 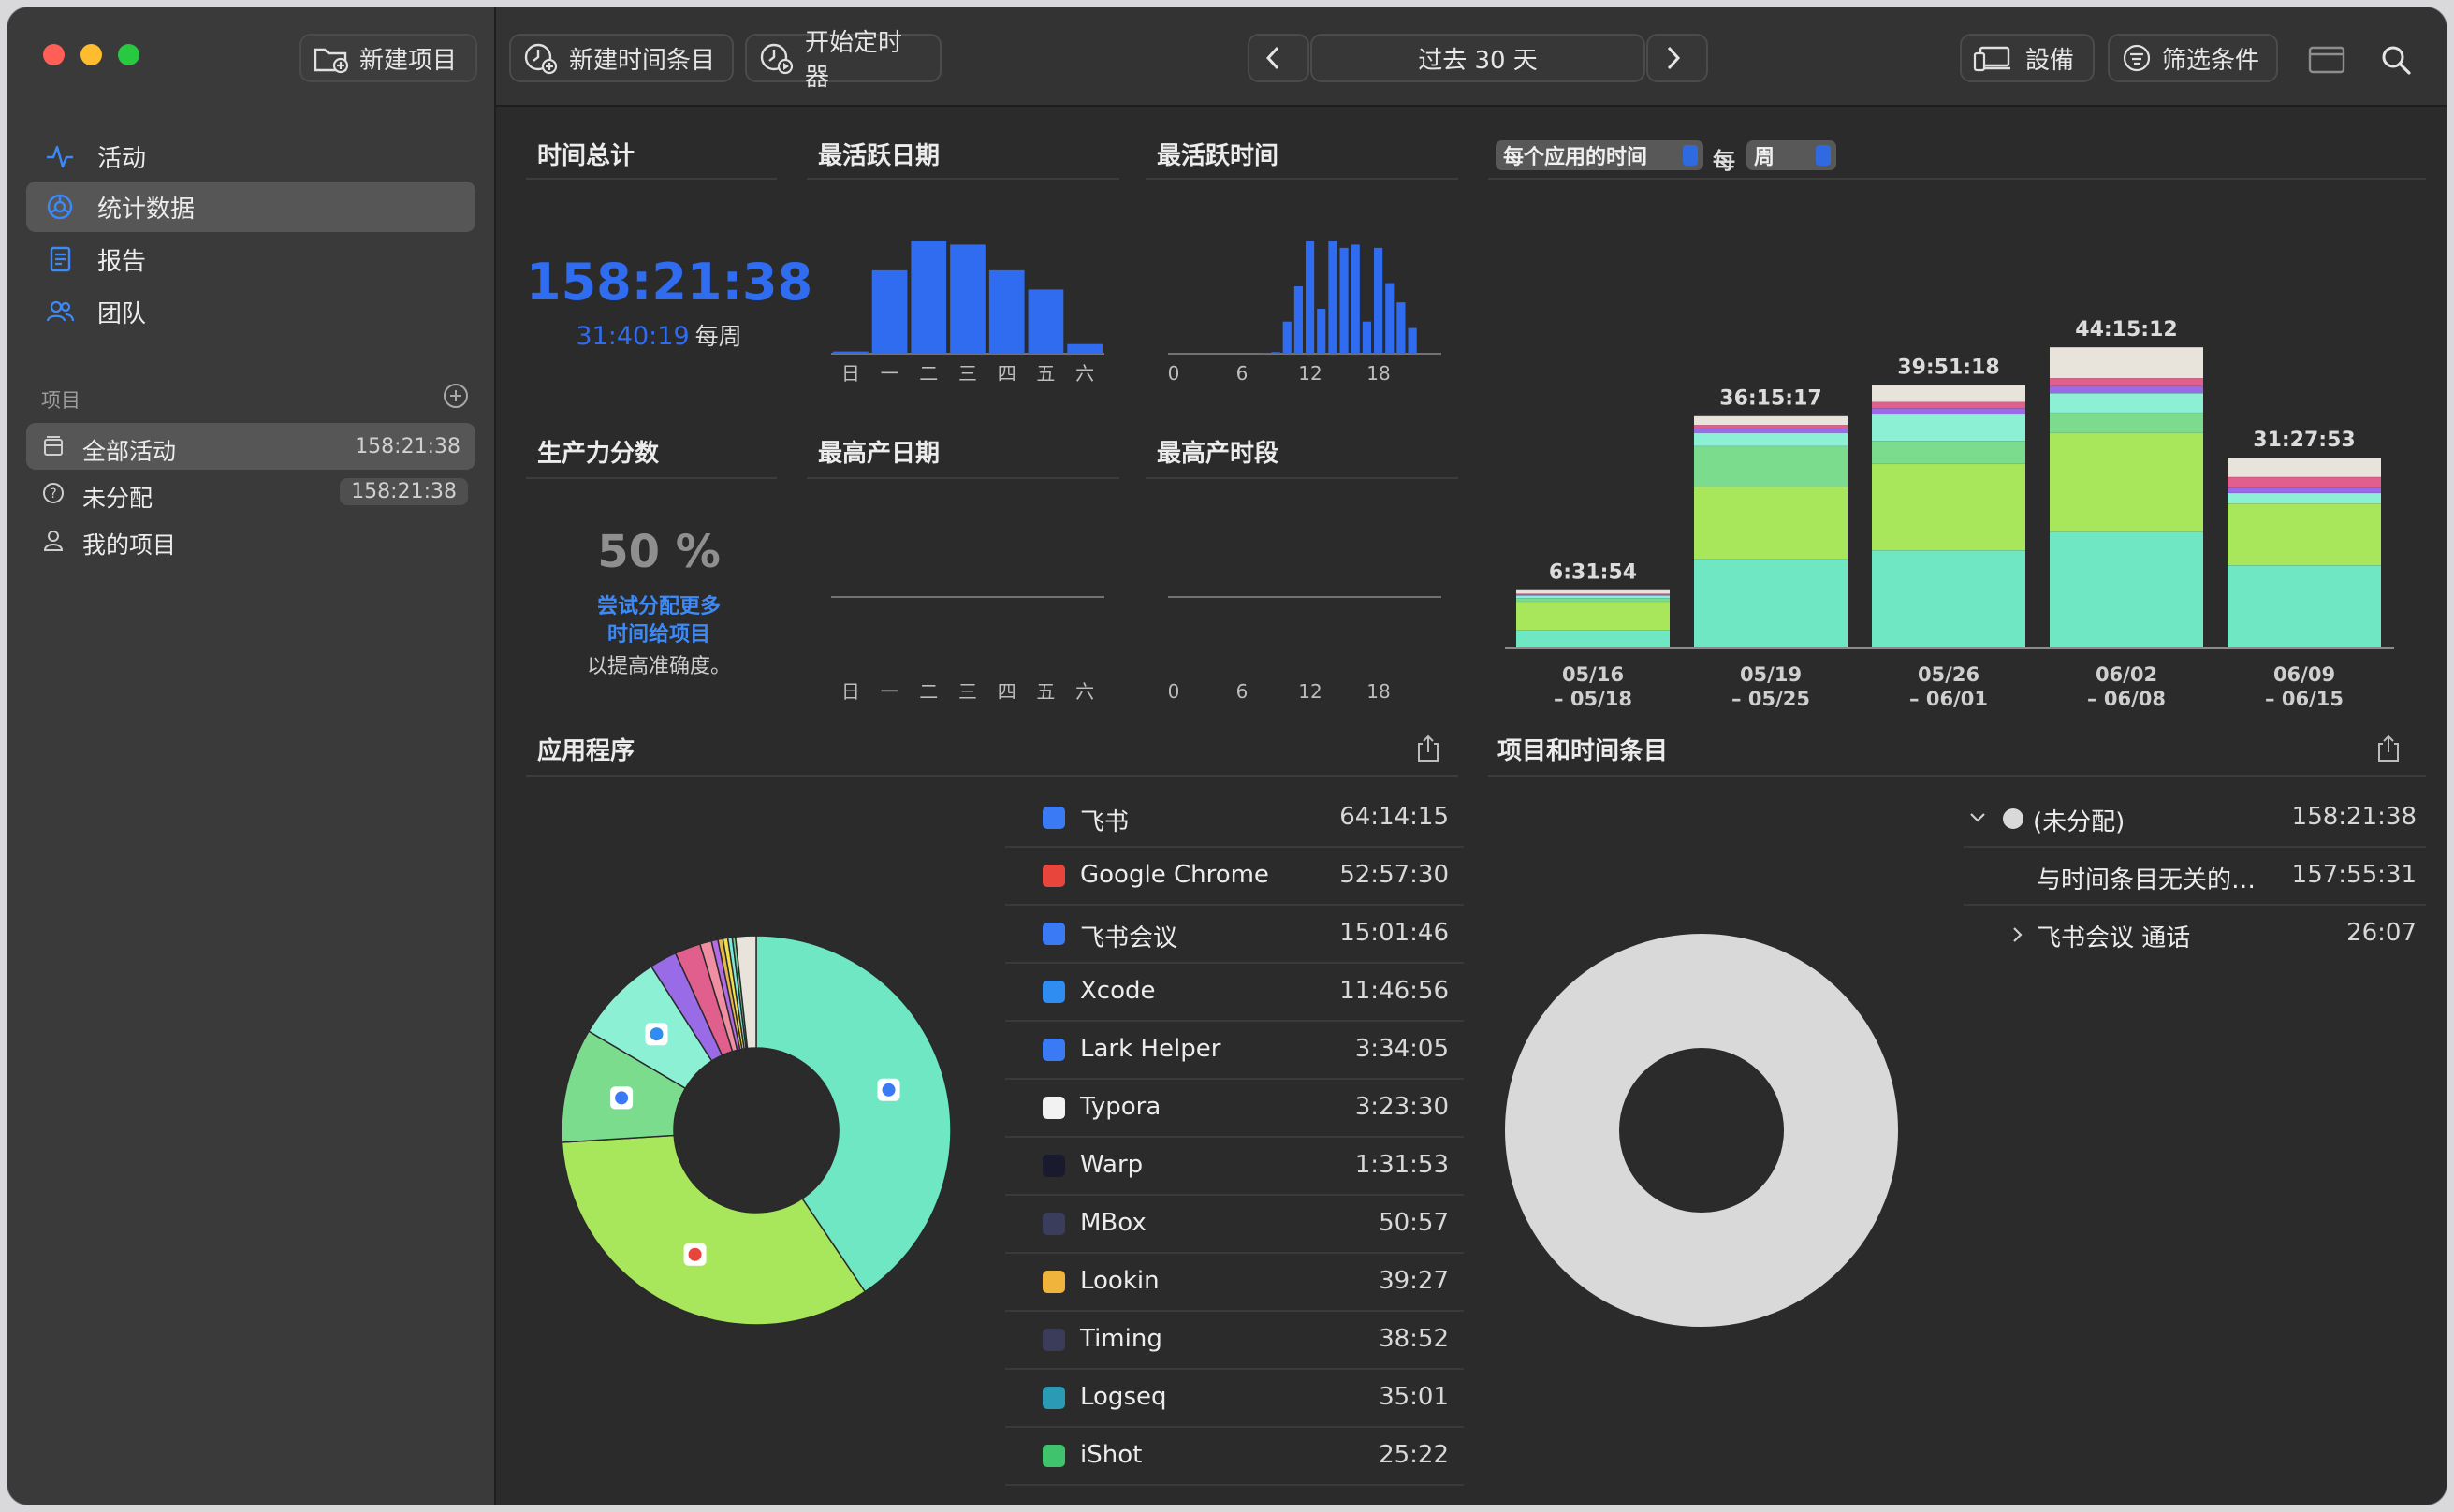 What do you see at coordinates (659, 621) in the screenshot?
I see `productivity-hint-link: 尝试分配更多 时间给项目` at bounding box center [659, 621].